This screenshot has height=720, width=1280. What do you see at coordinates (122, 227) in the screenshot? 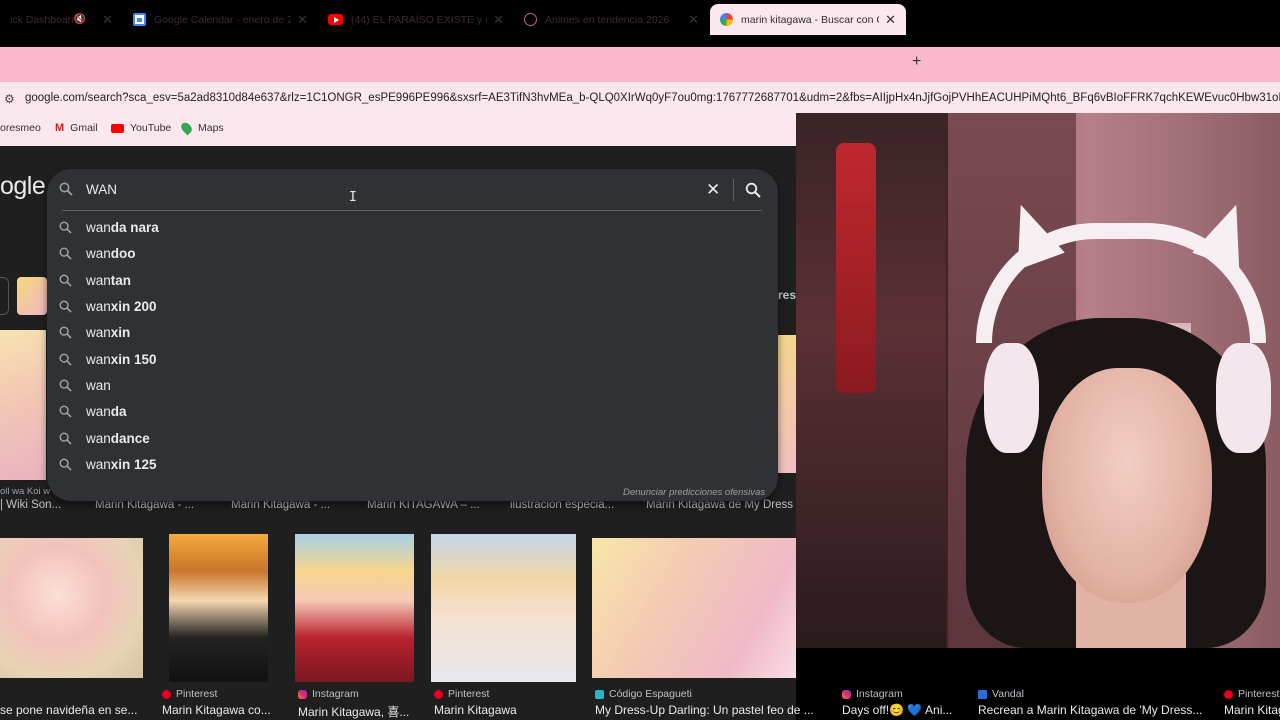
I see `suggestion-text: wanda nara` at bounding box center [122, 227].